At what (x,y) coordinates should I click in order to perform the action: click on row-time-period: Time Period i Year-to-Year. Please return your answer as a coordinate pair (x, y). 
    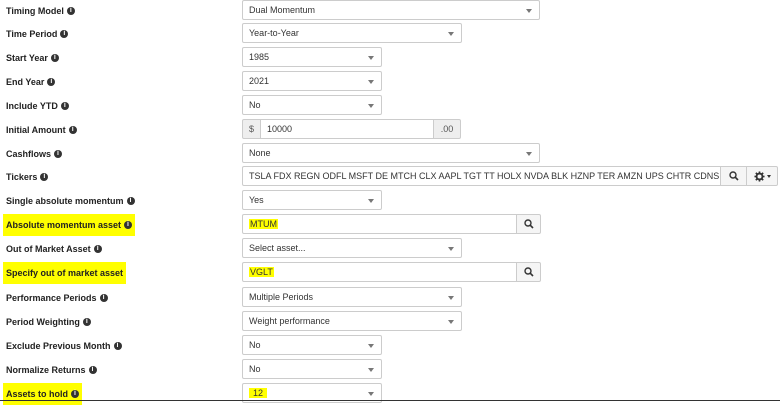
    Looking at the image, I should click on (390, 34).